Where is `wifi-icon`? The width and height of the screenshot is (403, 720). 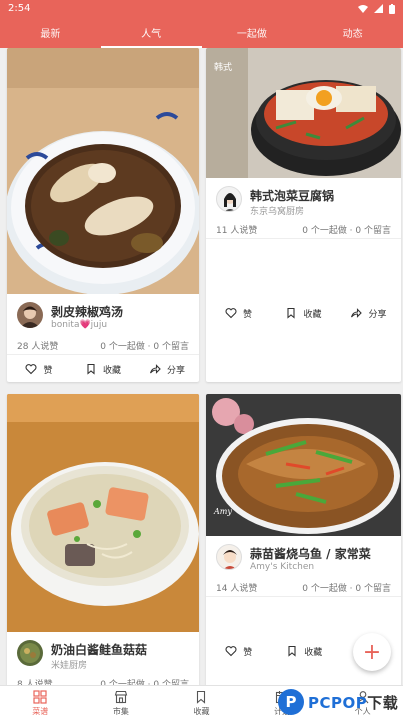 wifi-icon is located at coordinates (363, 9).